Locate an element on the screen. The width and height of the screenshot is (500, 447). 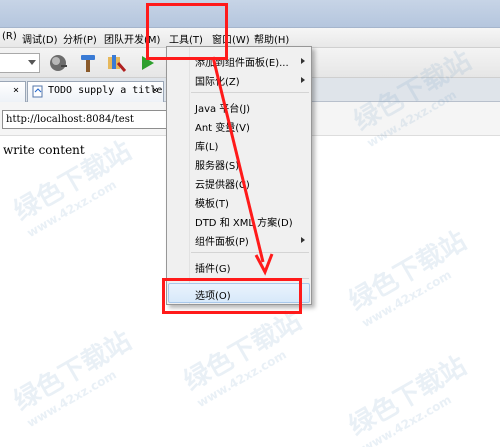
window-title-strip is located at coordinates (250, 14).